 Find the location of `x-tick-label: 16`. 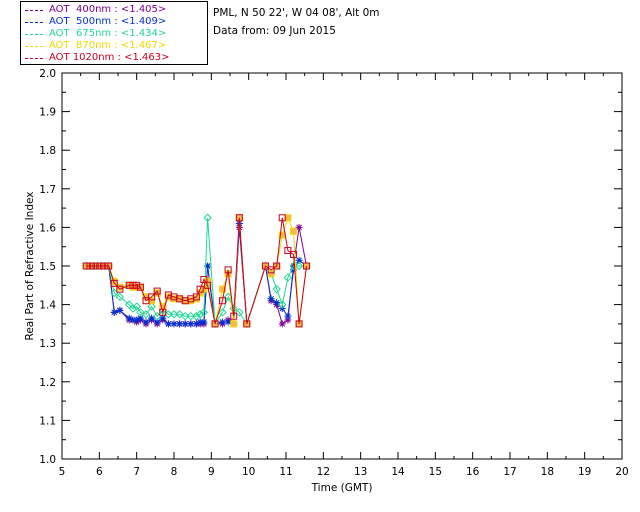

x-tick-label: 16 is located at coordinates (473, 472).